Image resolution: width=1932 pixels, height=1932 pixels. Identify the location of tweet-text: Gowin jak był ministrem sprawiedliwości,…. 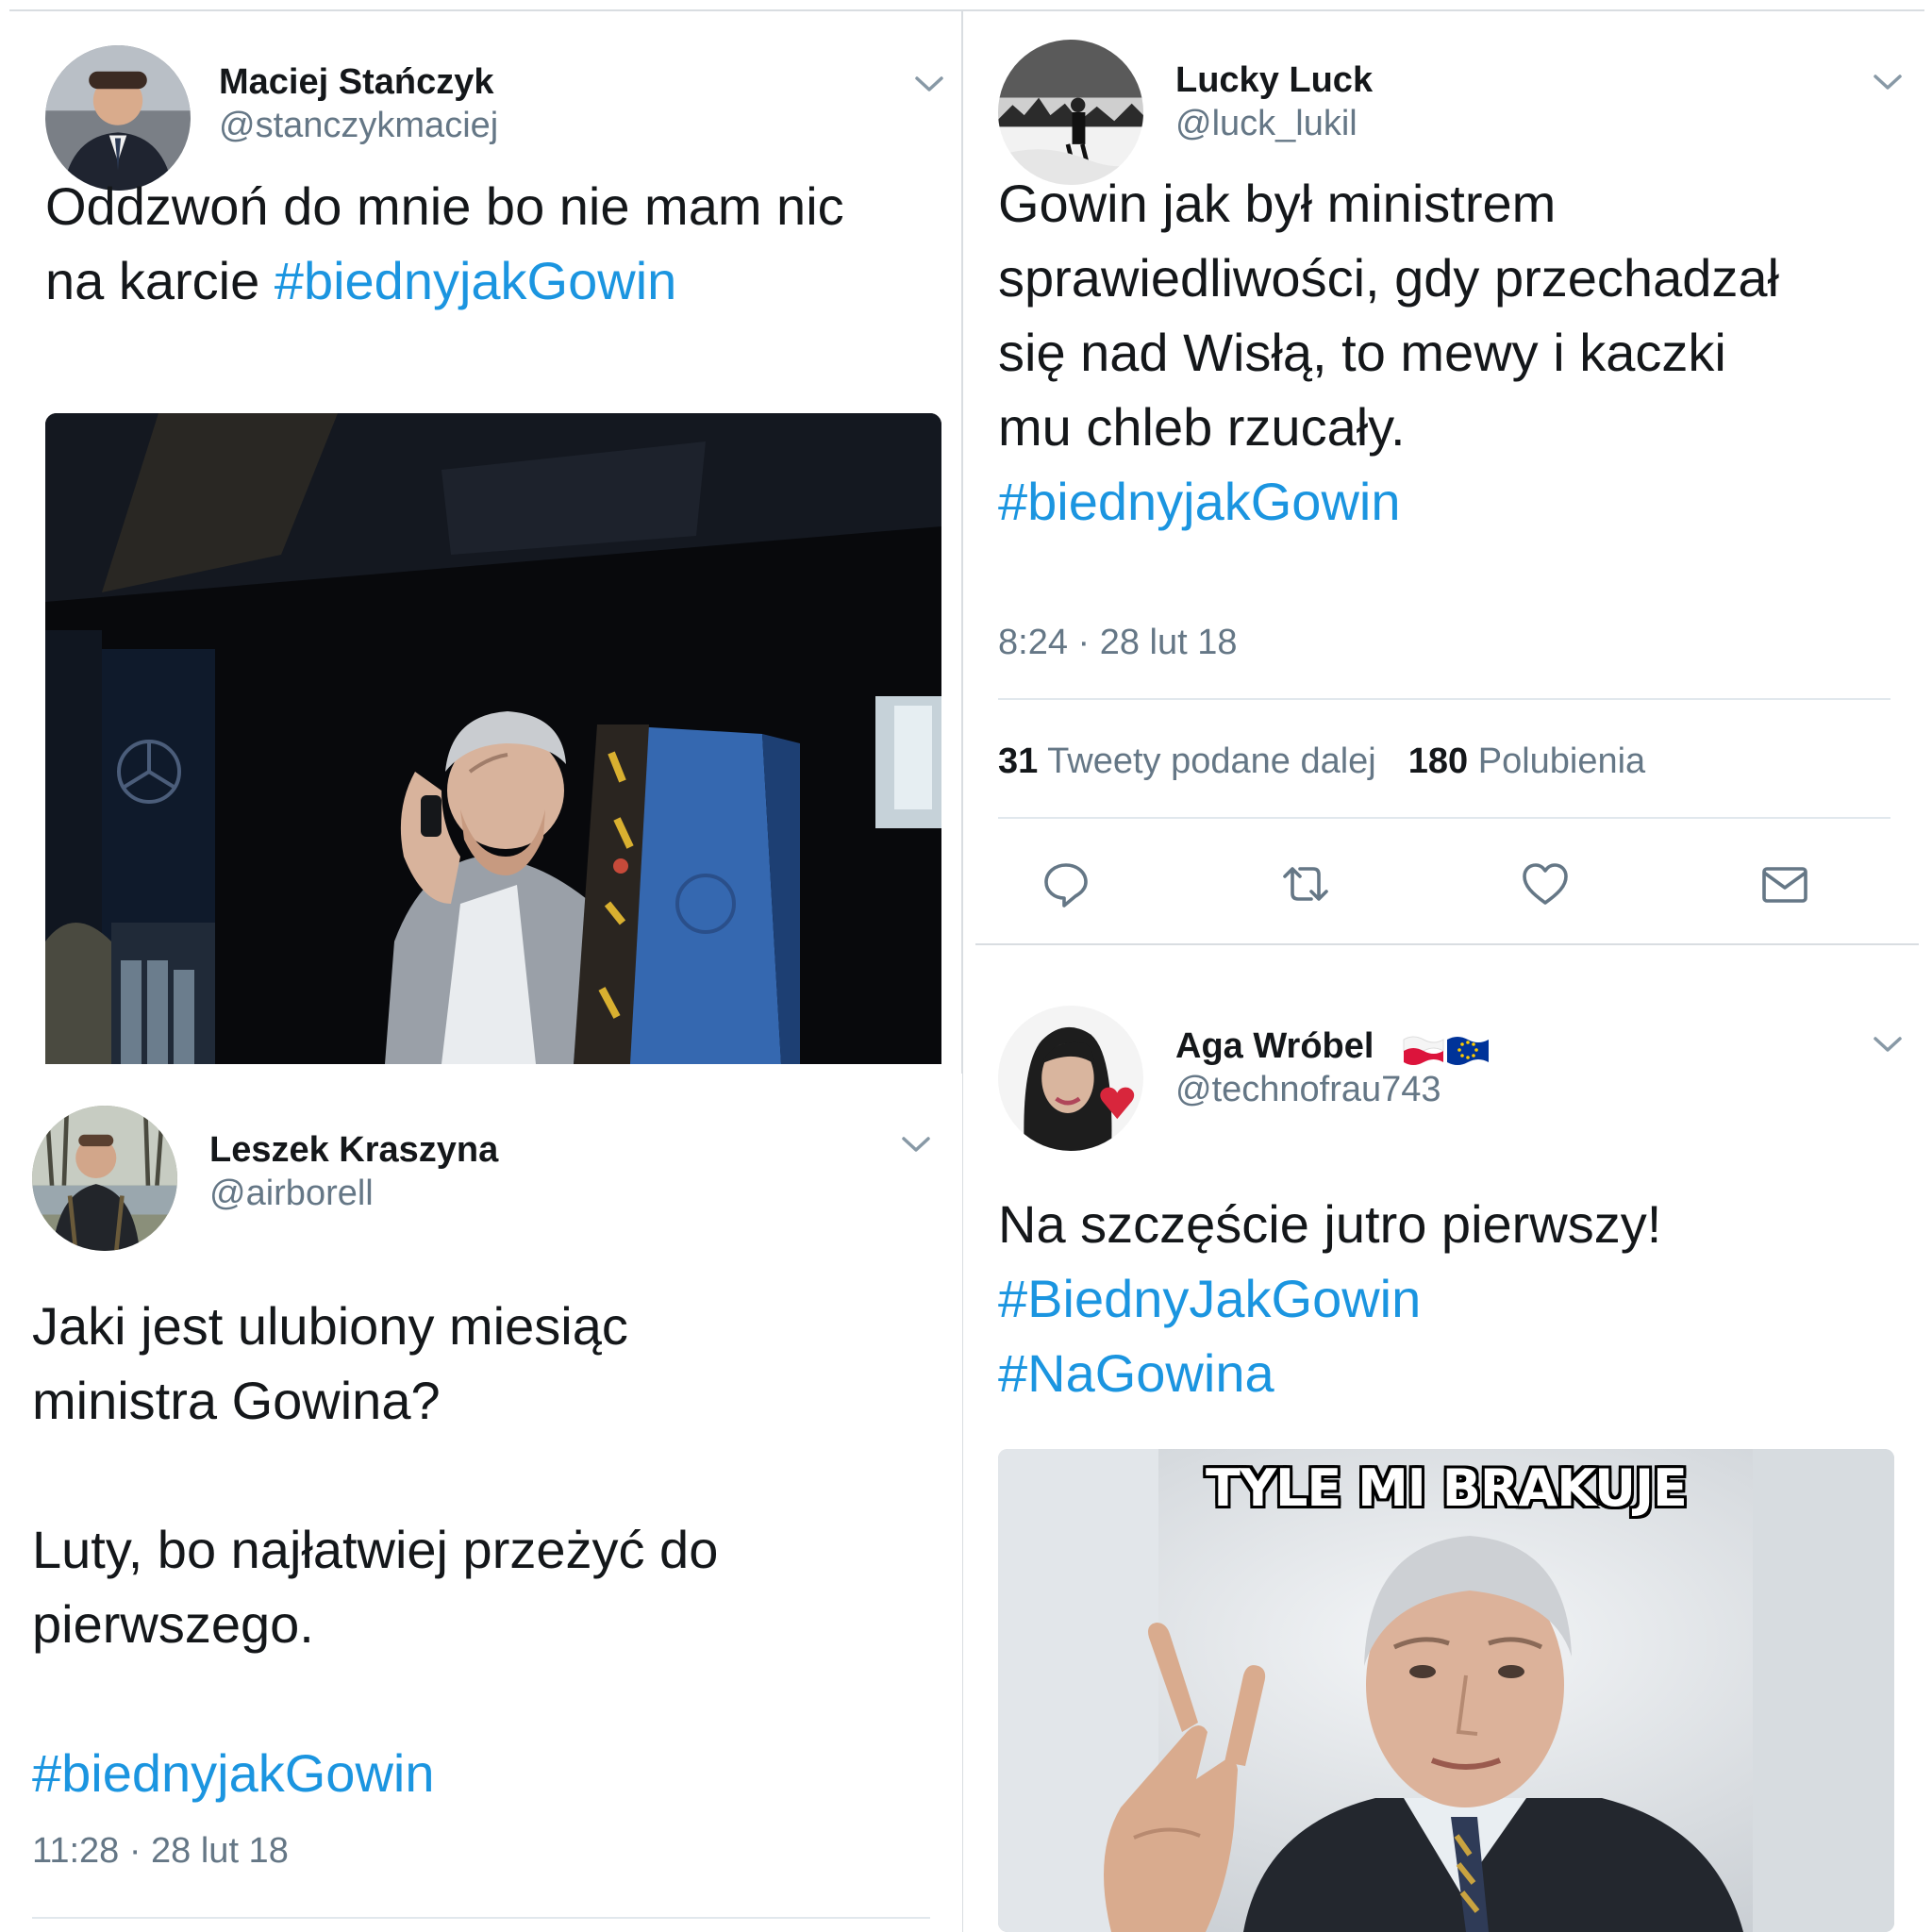
(1388, 353).